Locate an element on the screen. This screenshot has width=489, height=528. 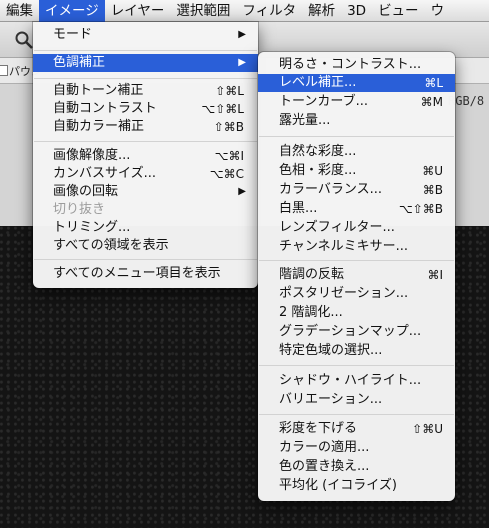
menu-item-equalize: 平均化 (イコライズ) is located at coordinates (356, 486).